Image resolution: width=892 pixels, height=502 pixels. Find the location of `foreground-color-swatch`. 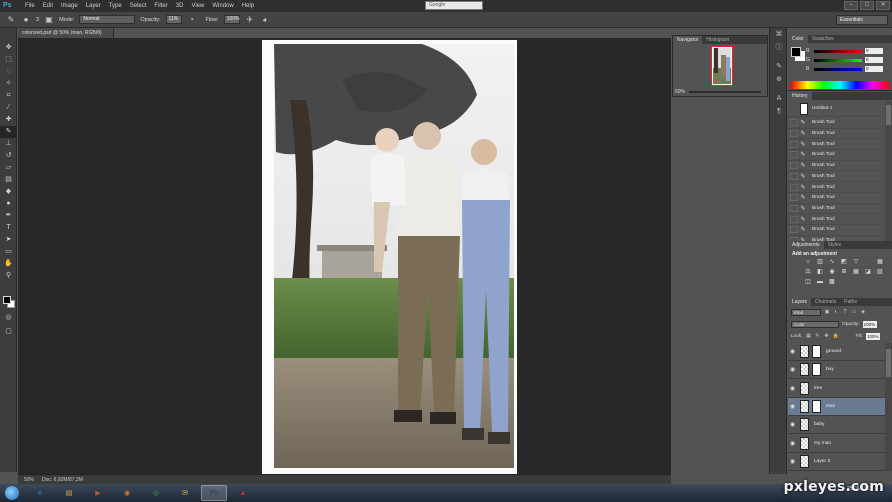

foreground-color-swatch is located at coordinates (7, 300).